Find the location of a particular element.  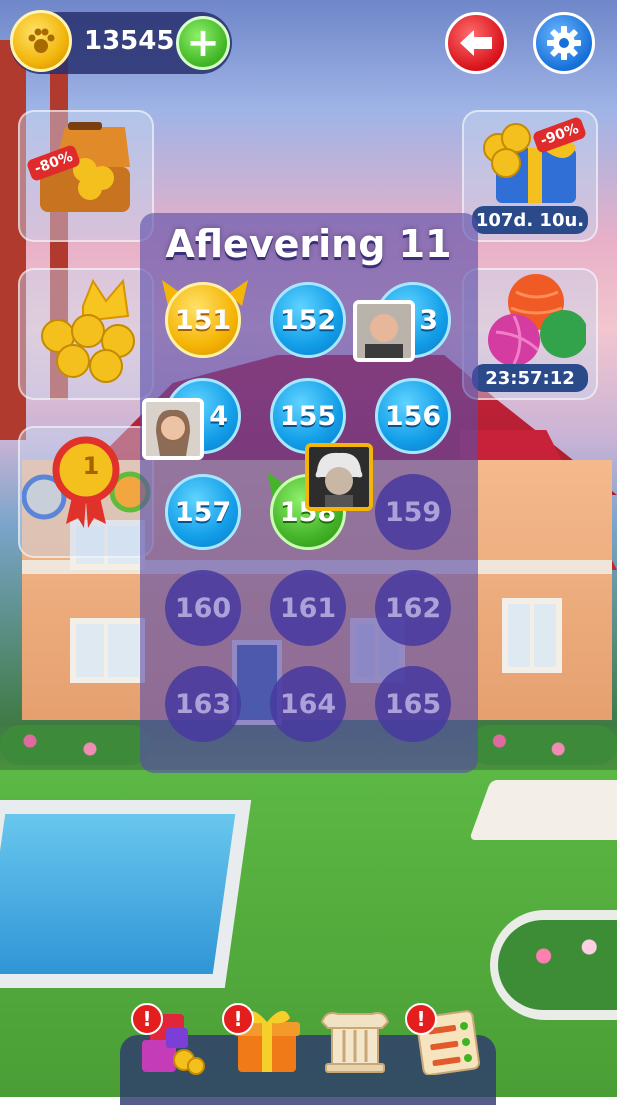

player-avatar is located at coordinates (339, 477).